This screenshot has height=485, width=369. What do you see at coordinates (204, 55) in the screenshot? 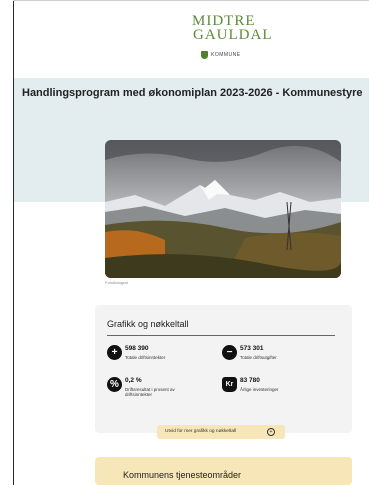
I see `coat-of-arms-icon` at bounding box center [204, 55].